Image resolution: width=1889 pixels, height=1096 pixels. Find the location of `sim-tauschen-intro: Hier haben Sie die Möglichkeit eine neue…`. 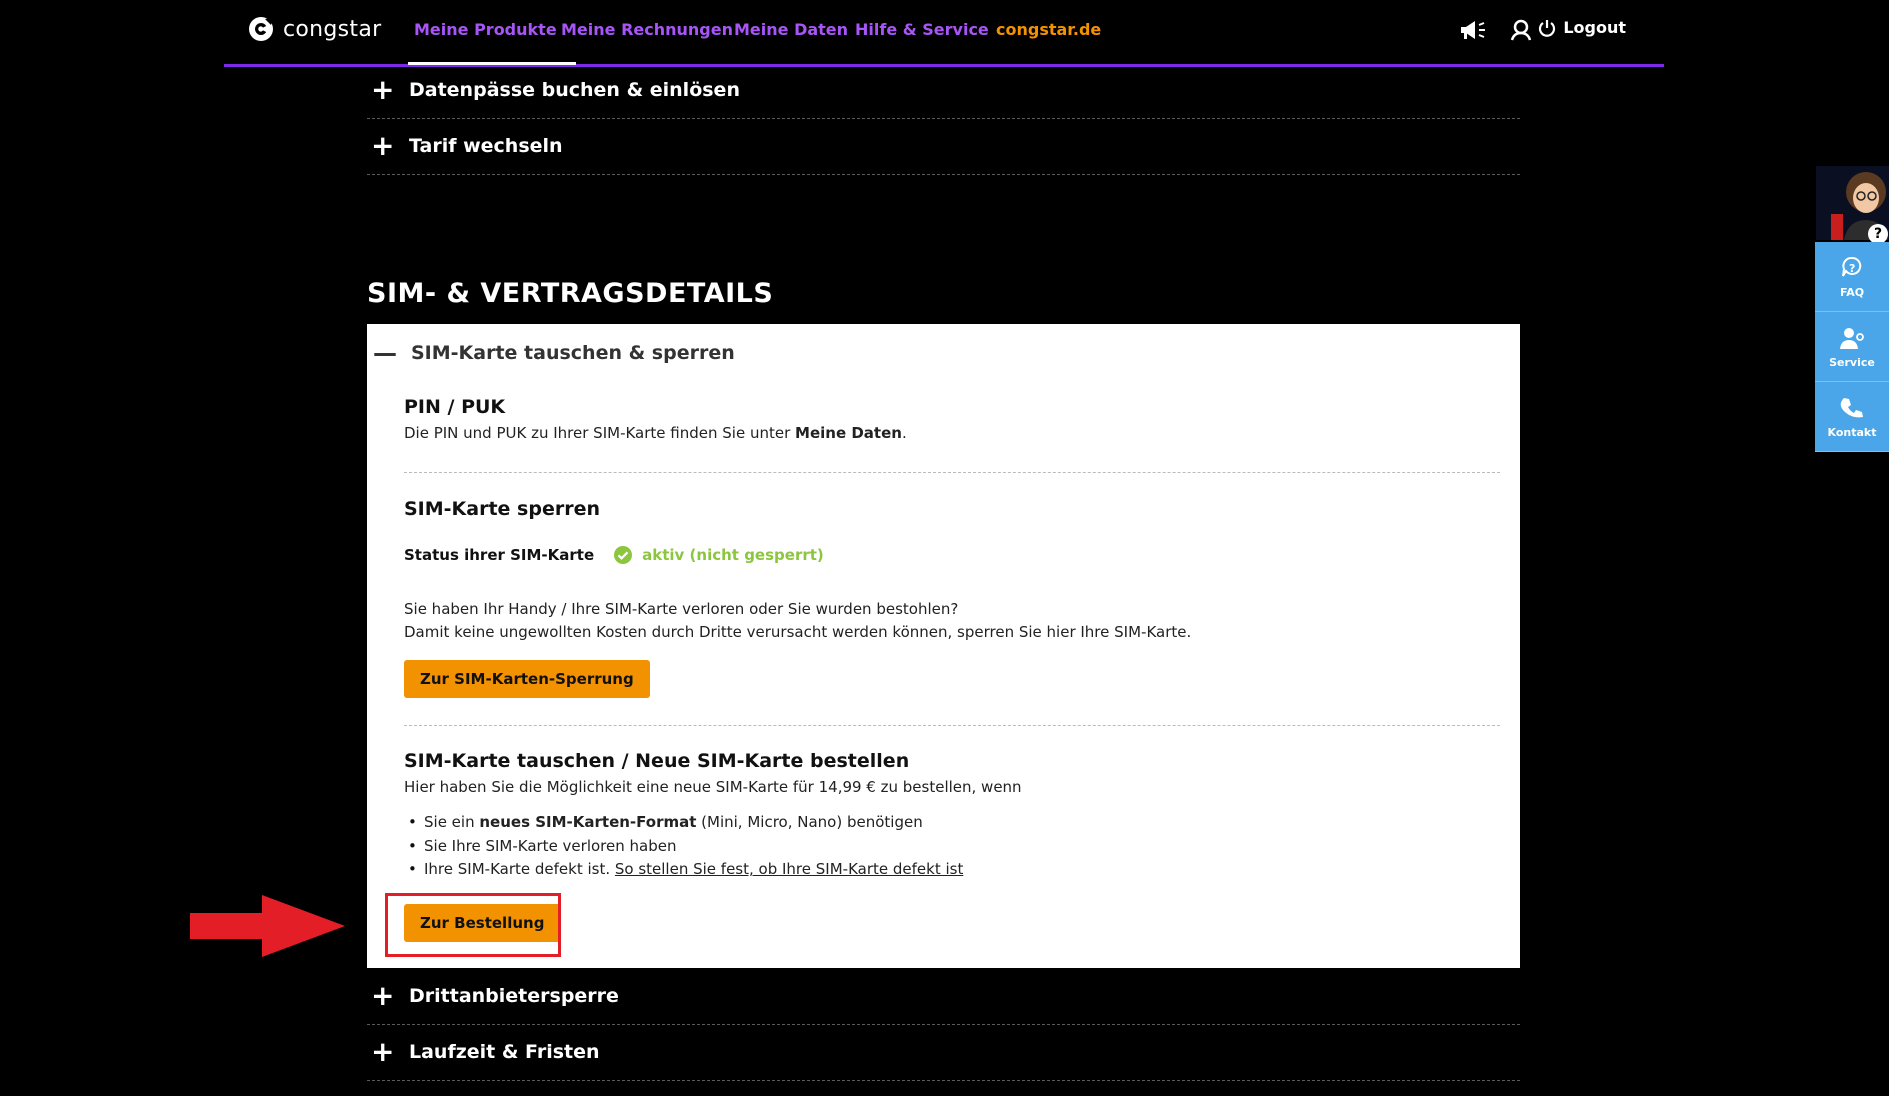

sim-tauschen-intro: Hier haben Sie die Möglichkeit eine neue… is located at coordinates (713, 787).